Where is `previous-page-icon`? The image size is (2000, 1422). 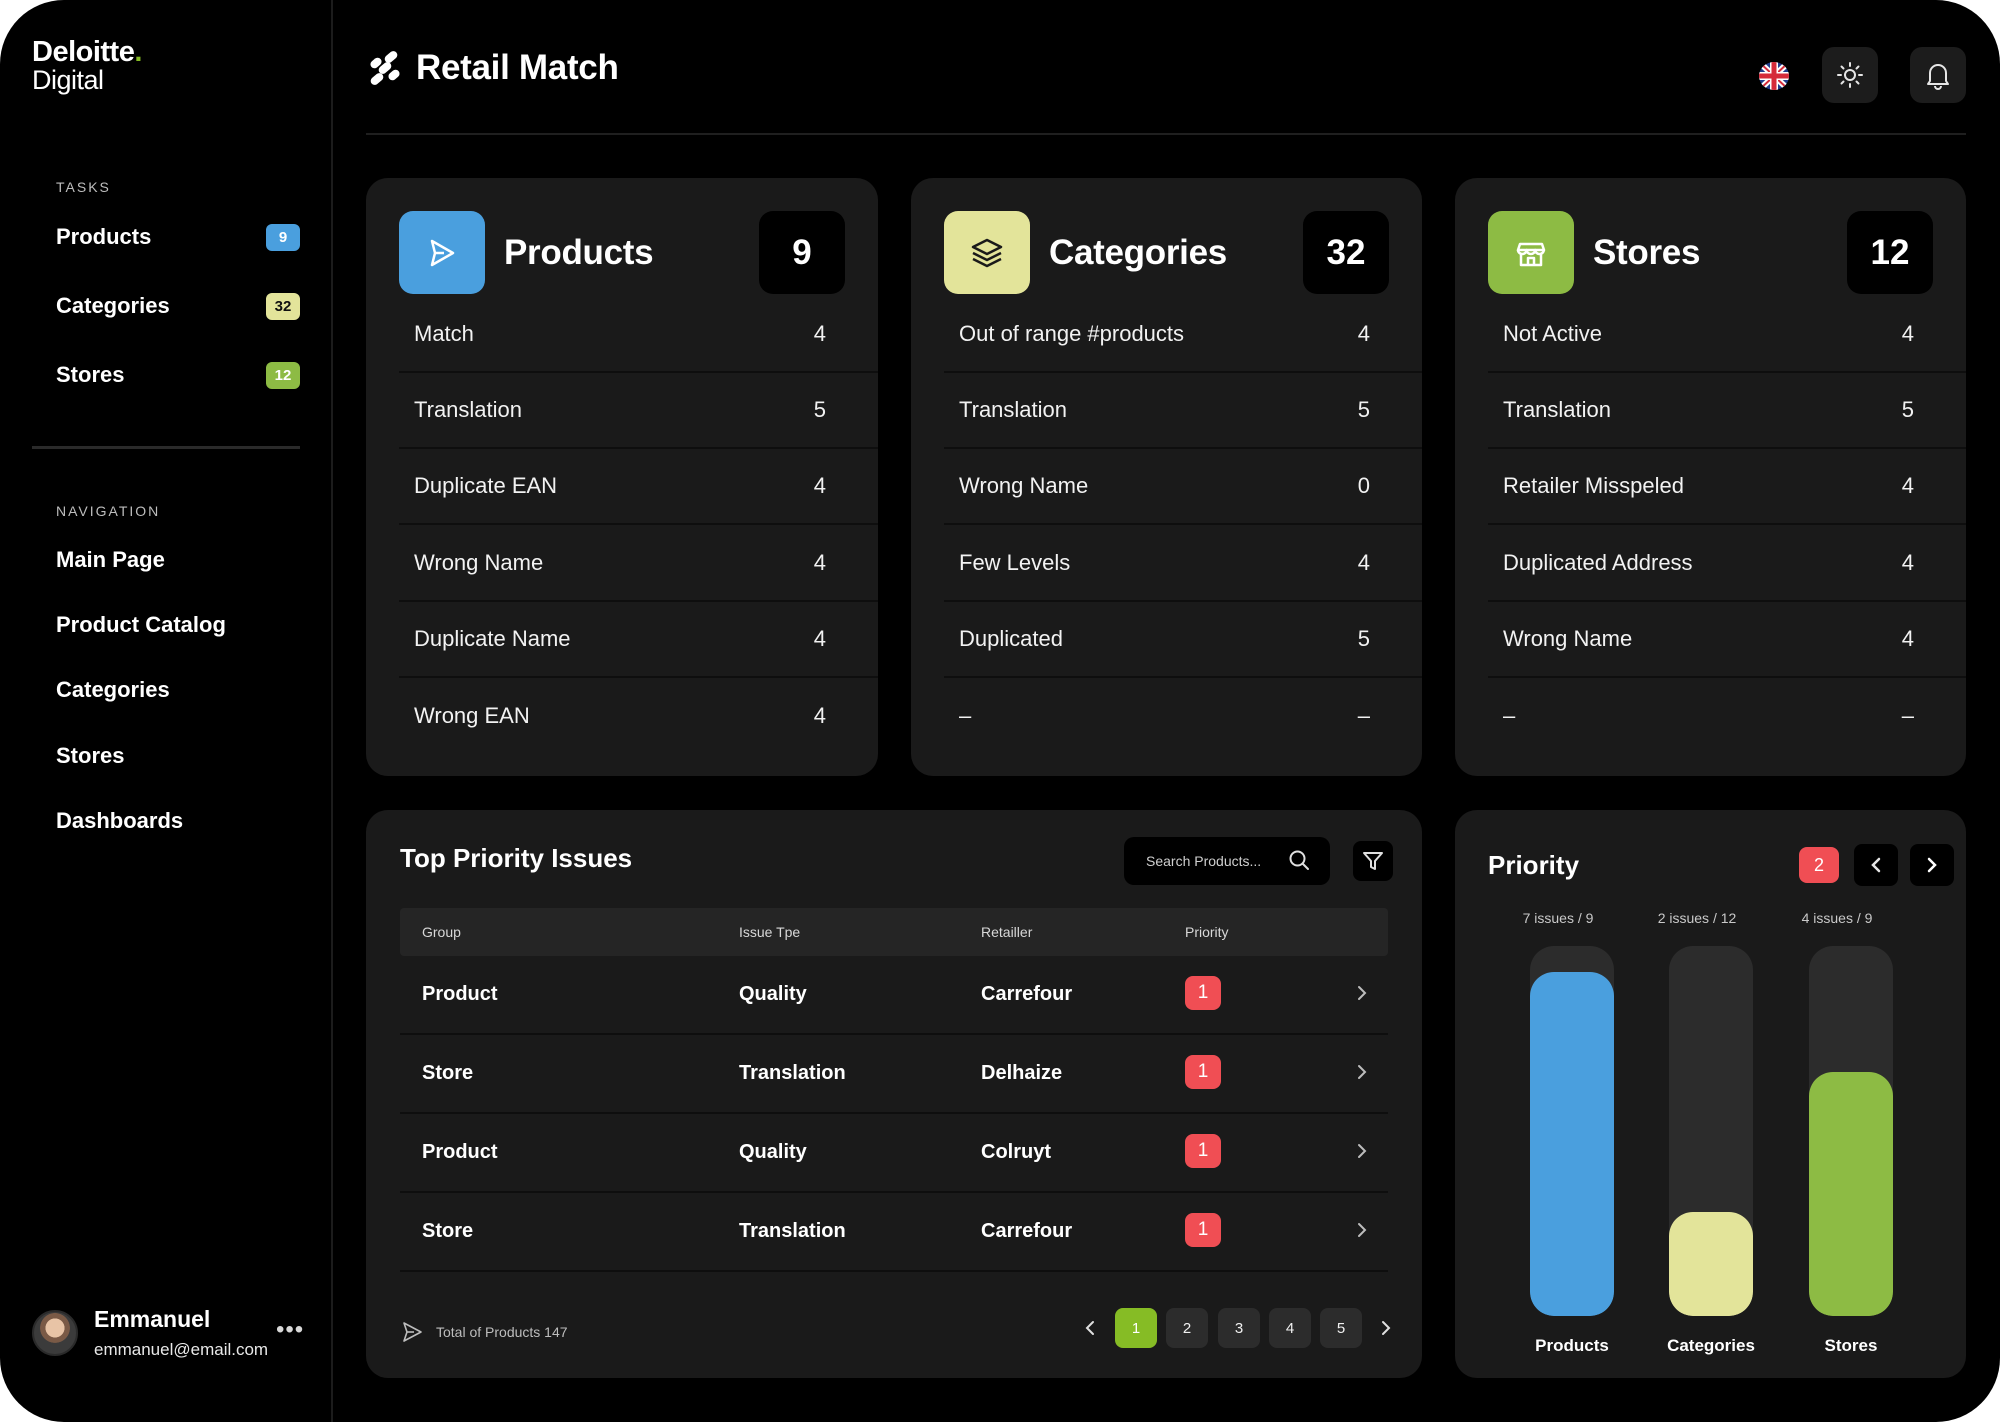
previous-page-icon is located at coordinates (1090, 1328).